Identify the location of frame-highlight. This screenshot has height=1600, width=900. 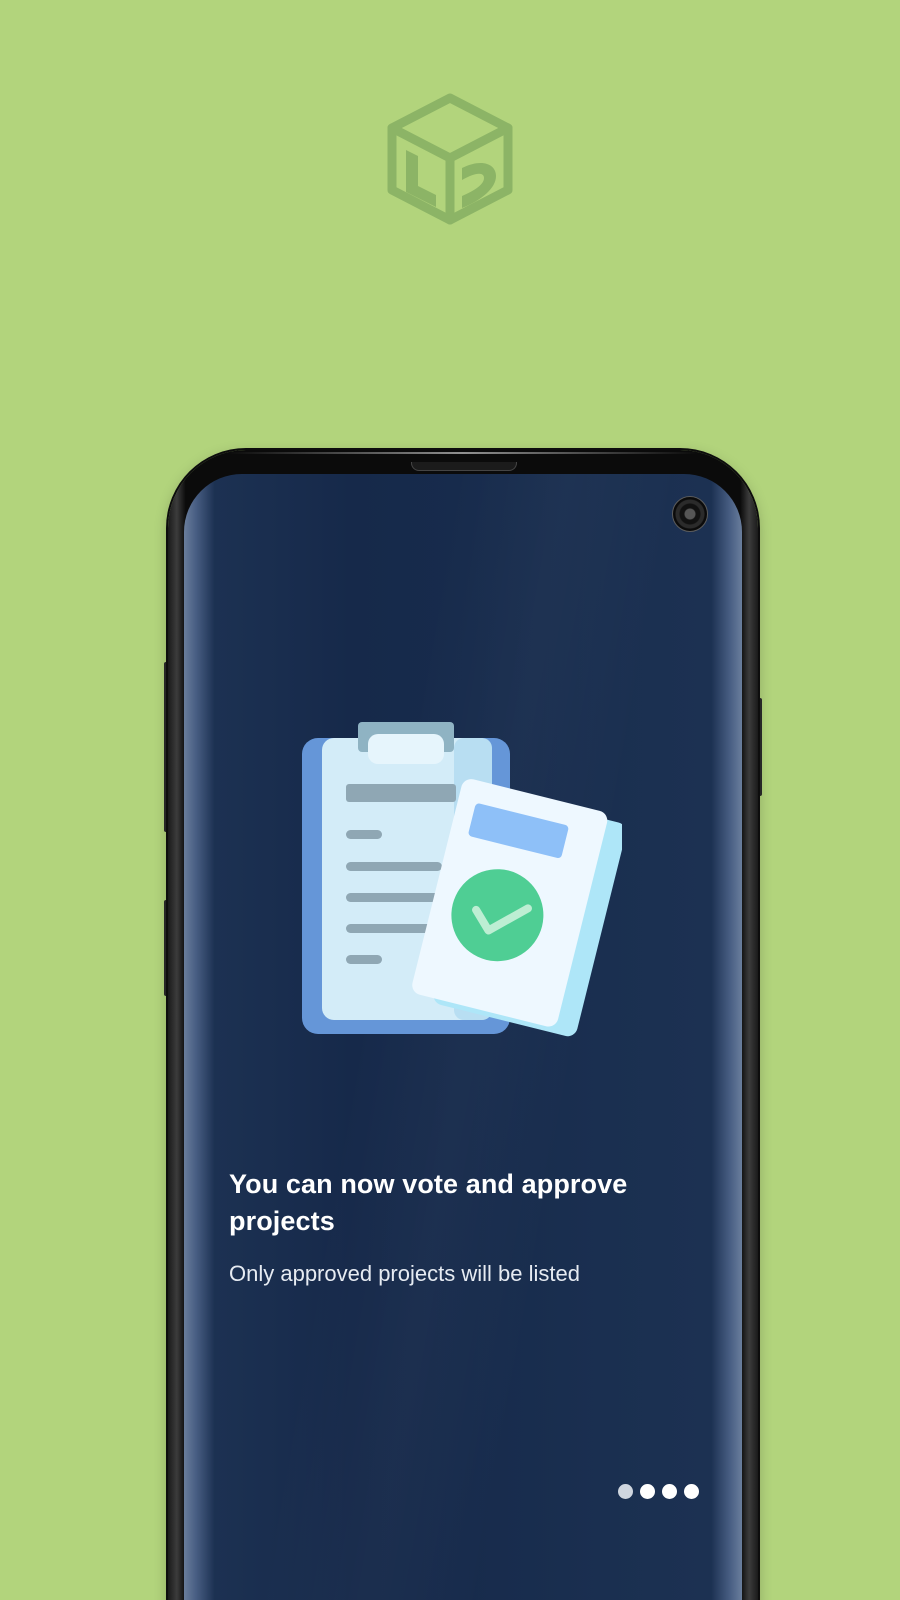
(463, 453).